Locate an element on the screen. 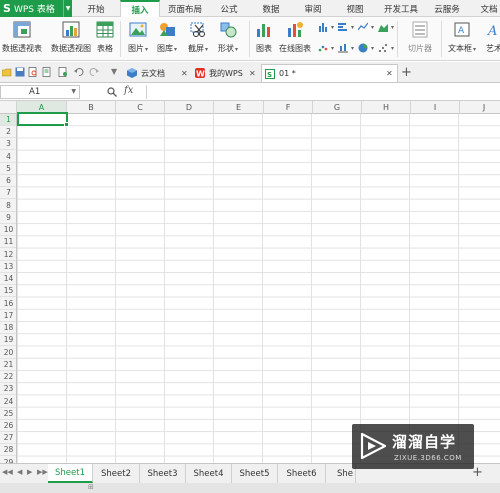 Image resolution: width=500 pixels, height=493 pixels. sheet-tab-sheet2: Sheet2 is located at coordinates (116, 473).